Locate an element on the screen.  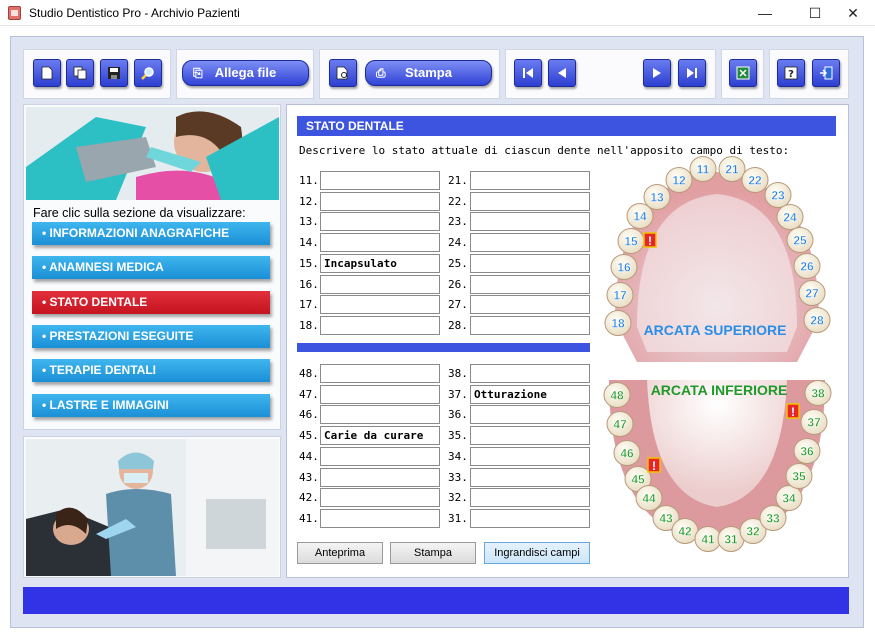
upper-tooth-16: 16 is located at coordinates (624, 267).